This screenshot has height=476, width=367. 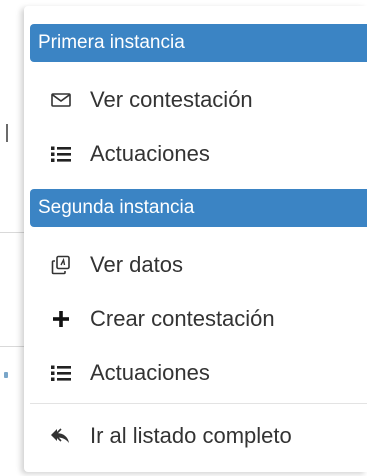 What do you see at coordinates (198, 43) in the screenshot?
I see `section-header-primera-instancia: Primera instancia` at bounding box center [198, 43].